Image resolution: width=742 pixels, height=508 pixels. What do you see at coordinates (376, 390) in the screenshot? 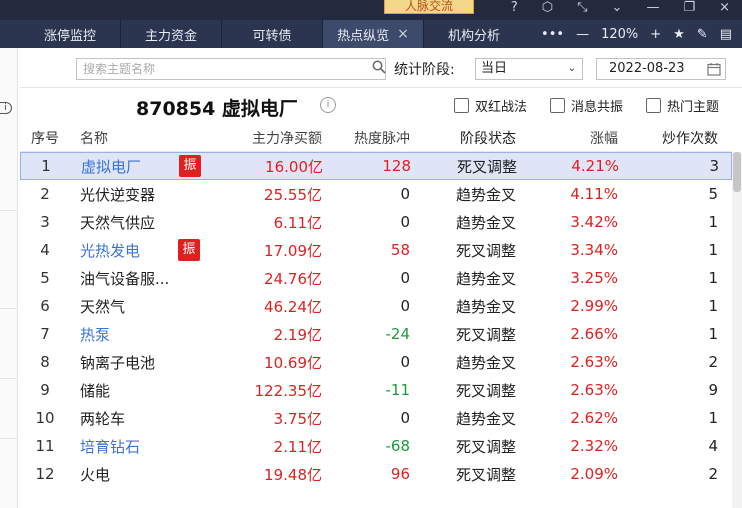
I see `table-row: 9 储能 122.35亿 -11 死叉调整 2.63% 9` at bounding box center [376, 390].